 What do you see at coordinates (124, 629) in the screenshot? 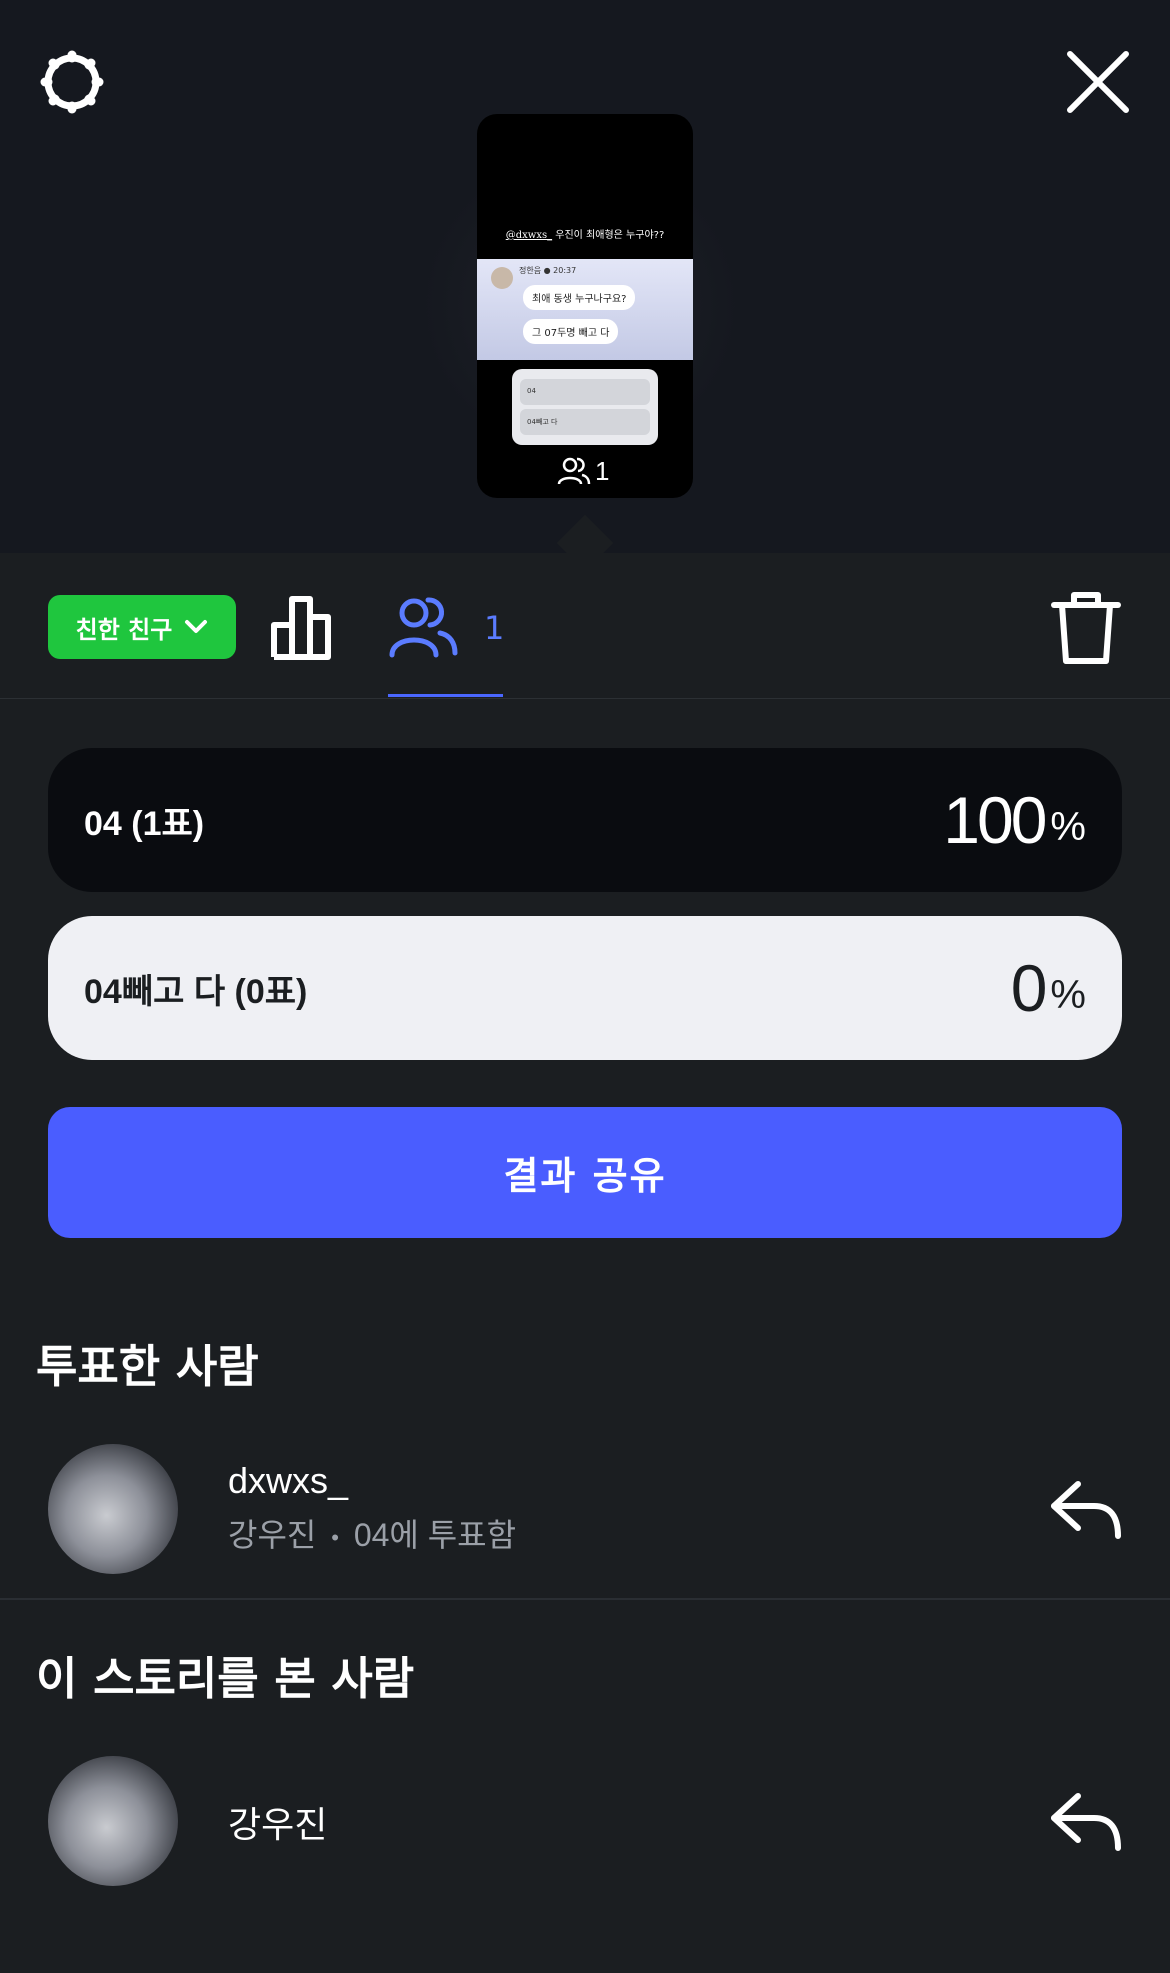
I see `close-friends-label: 친한 친구` at bounding box center [124, 629].